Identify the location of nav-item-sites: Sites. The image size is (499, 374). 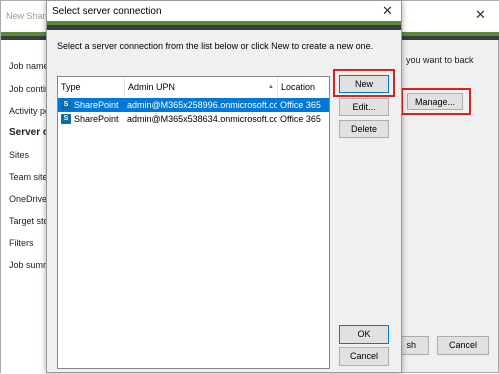
(29, 155).